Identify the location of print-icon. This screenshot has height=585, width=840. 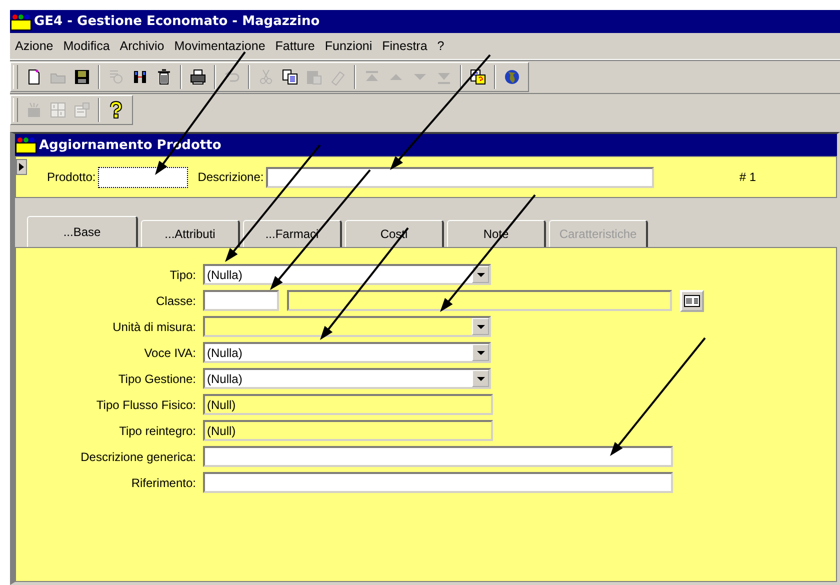
(198, 77).